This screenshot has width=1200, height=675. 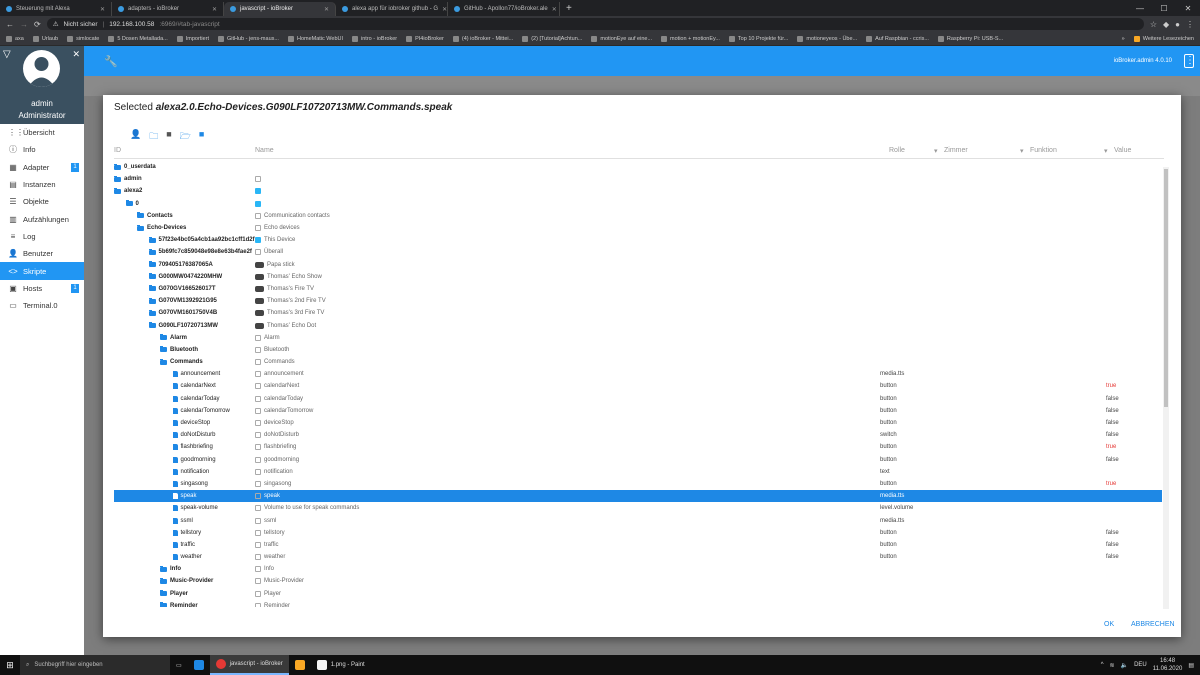 What do you see at coordinates (201, 137) in the screenshot?
I see `folder-expand-icon: ■` at bounding box center [201, 137].